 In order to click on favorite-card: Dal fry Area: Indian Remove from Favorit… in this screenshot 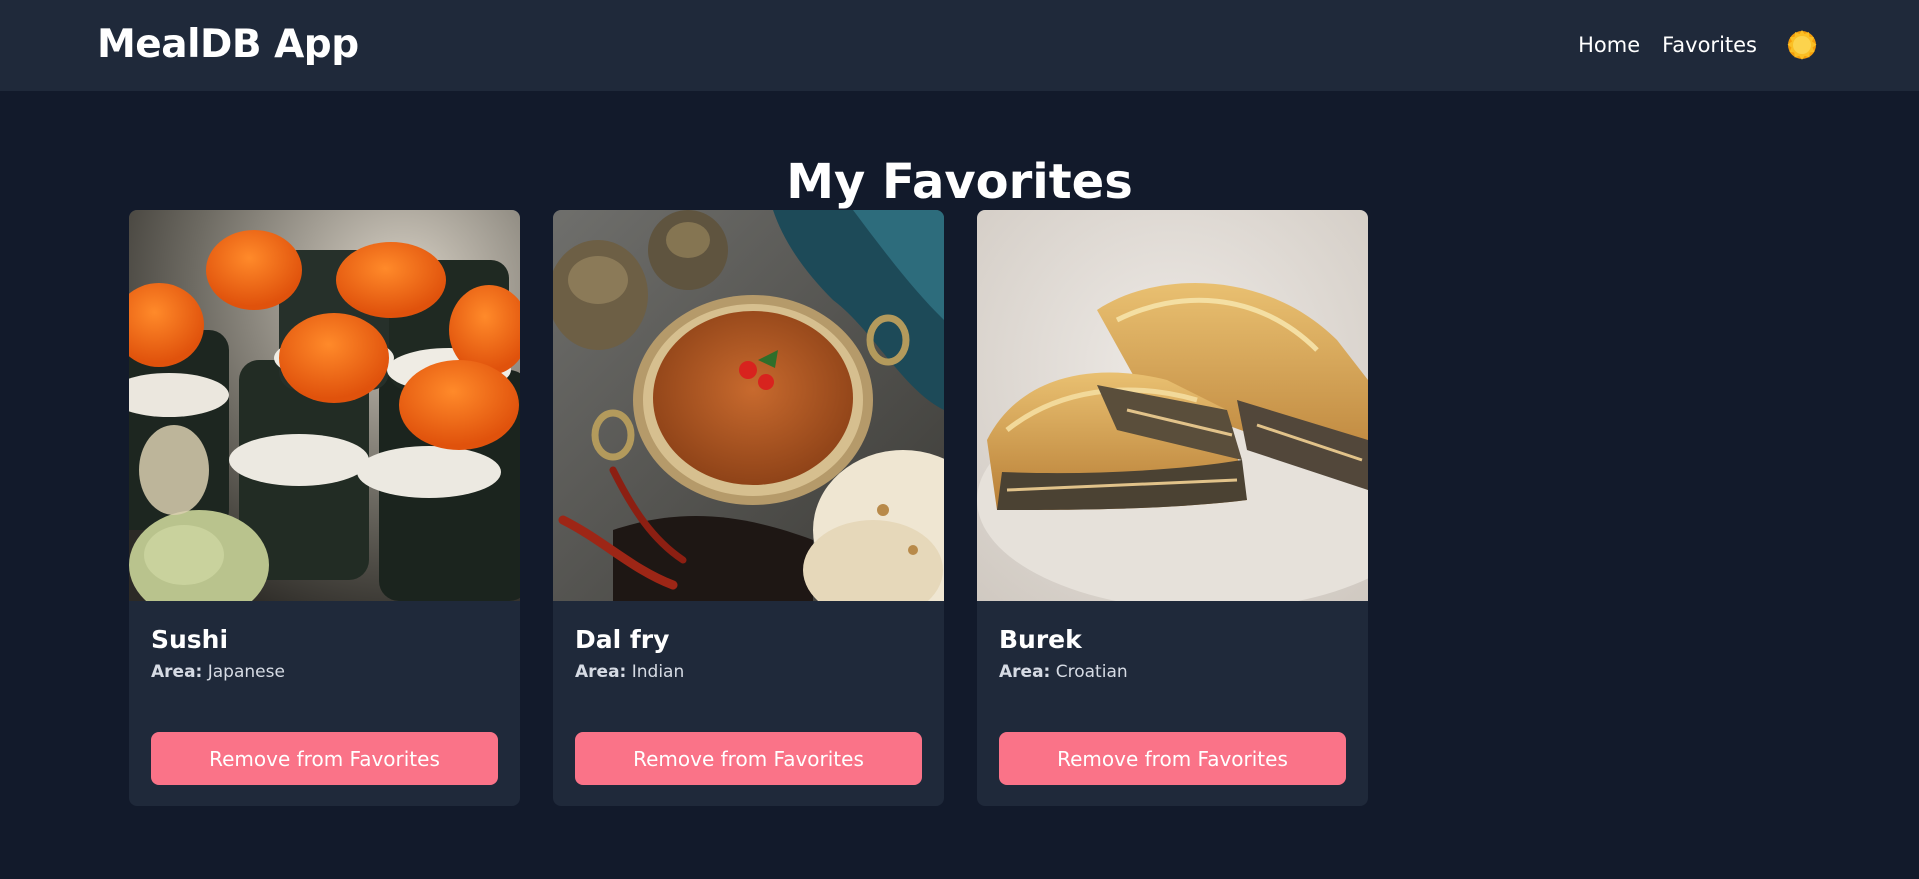, I will do `click(748, 508)`.